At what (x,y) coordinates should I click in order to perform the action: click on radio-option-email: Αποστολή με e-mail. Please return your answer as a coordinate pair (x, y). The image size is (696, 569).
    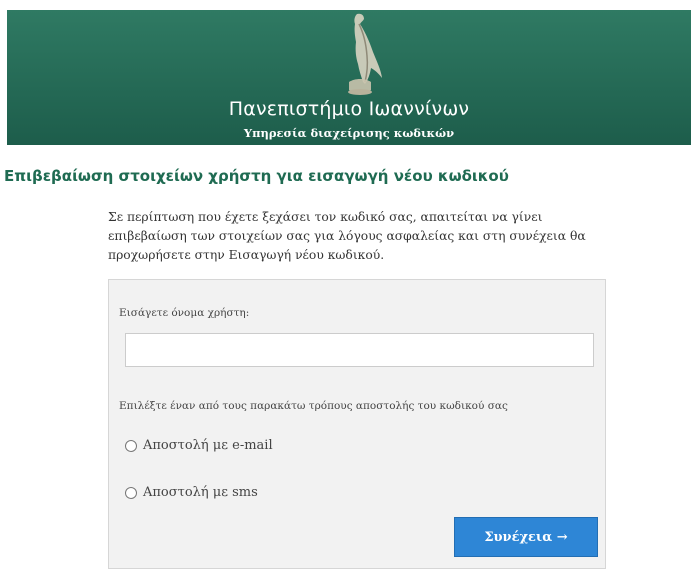
    Looking at the image, I should click on (199, 445).